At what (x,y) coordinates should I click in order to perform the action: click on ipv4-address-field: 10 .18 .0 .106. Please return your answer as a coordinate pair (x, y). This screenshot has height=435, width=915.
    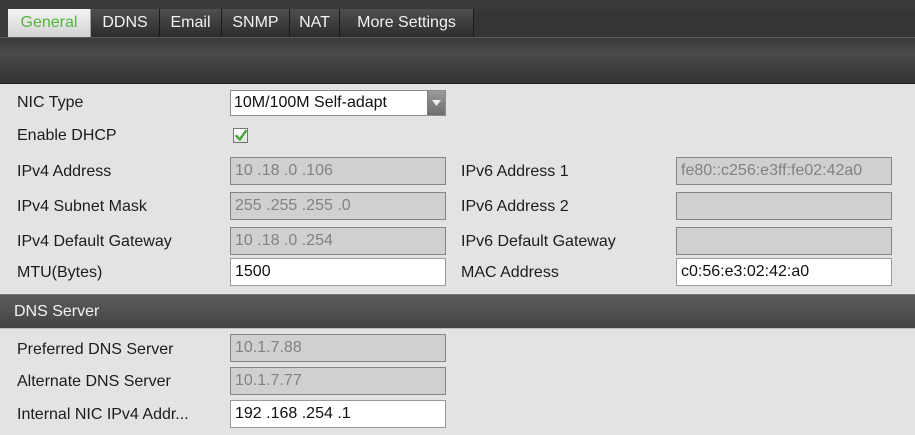
    Looking at the image, I should click on (338, 171).